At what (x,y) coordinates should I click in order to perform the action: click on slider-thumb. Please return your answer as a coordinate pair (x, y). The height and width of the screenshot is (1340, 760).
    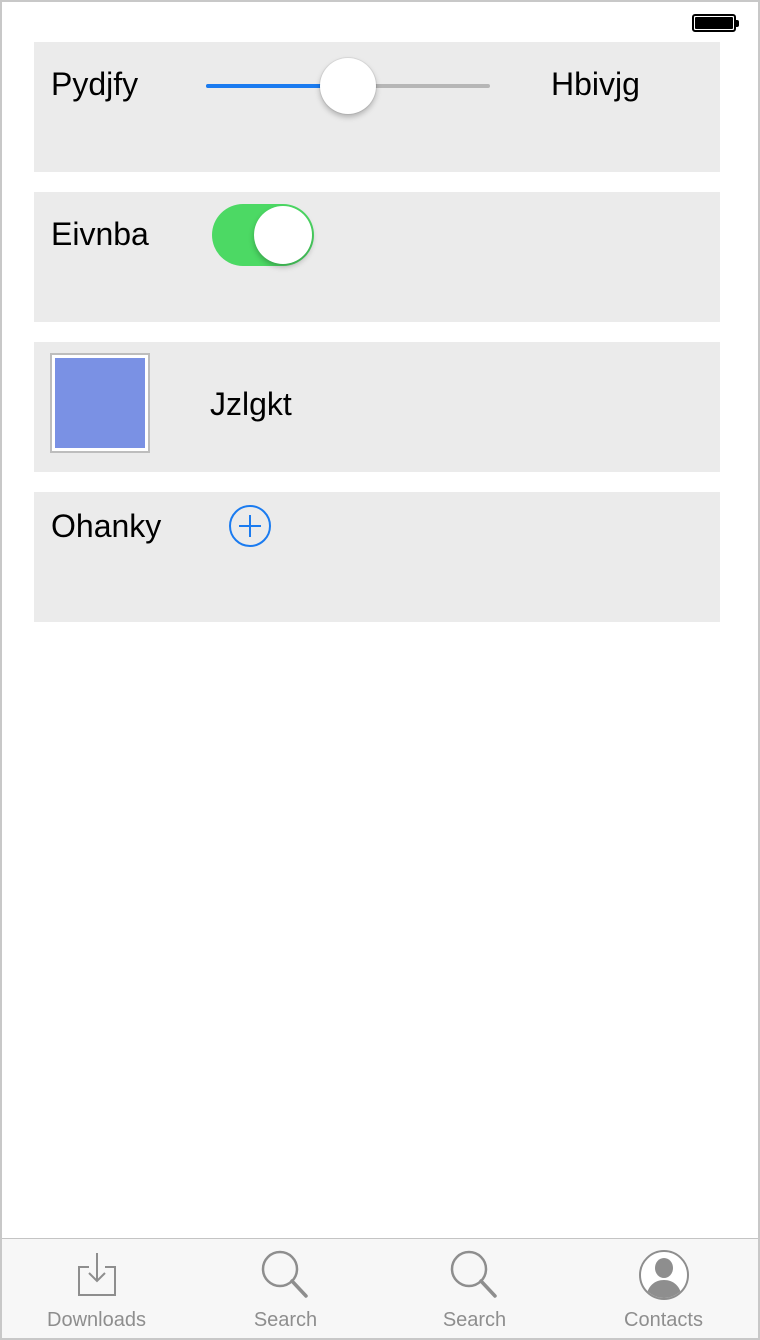
    Looking at the image, I should click on (348, 86).